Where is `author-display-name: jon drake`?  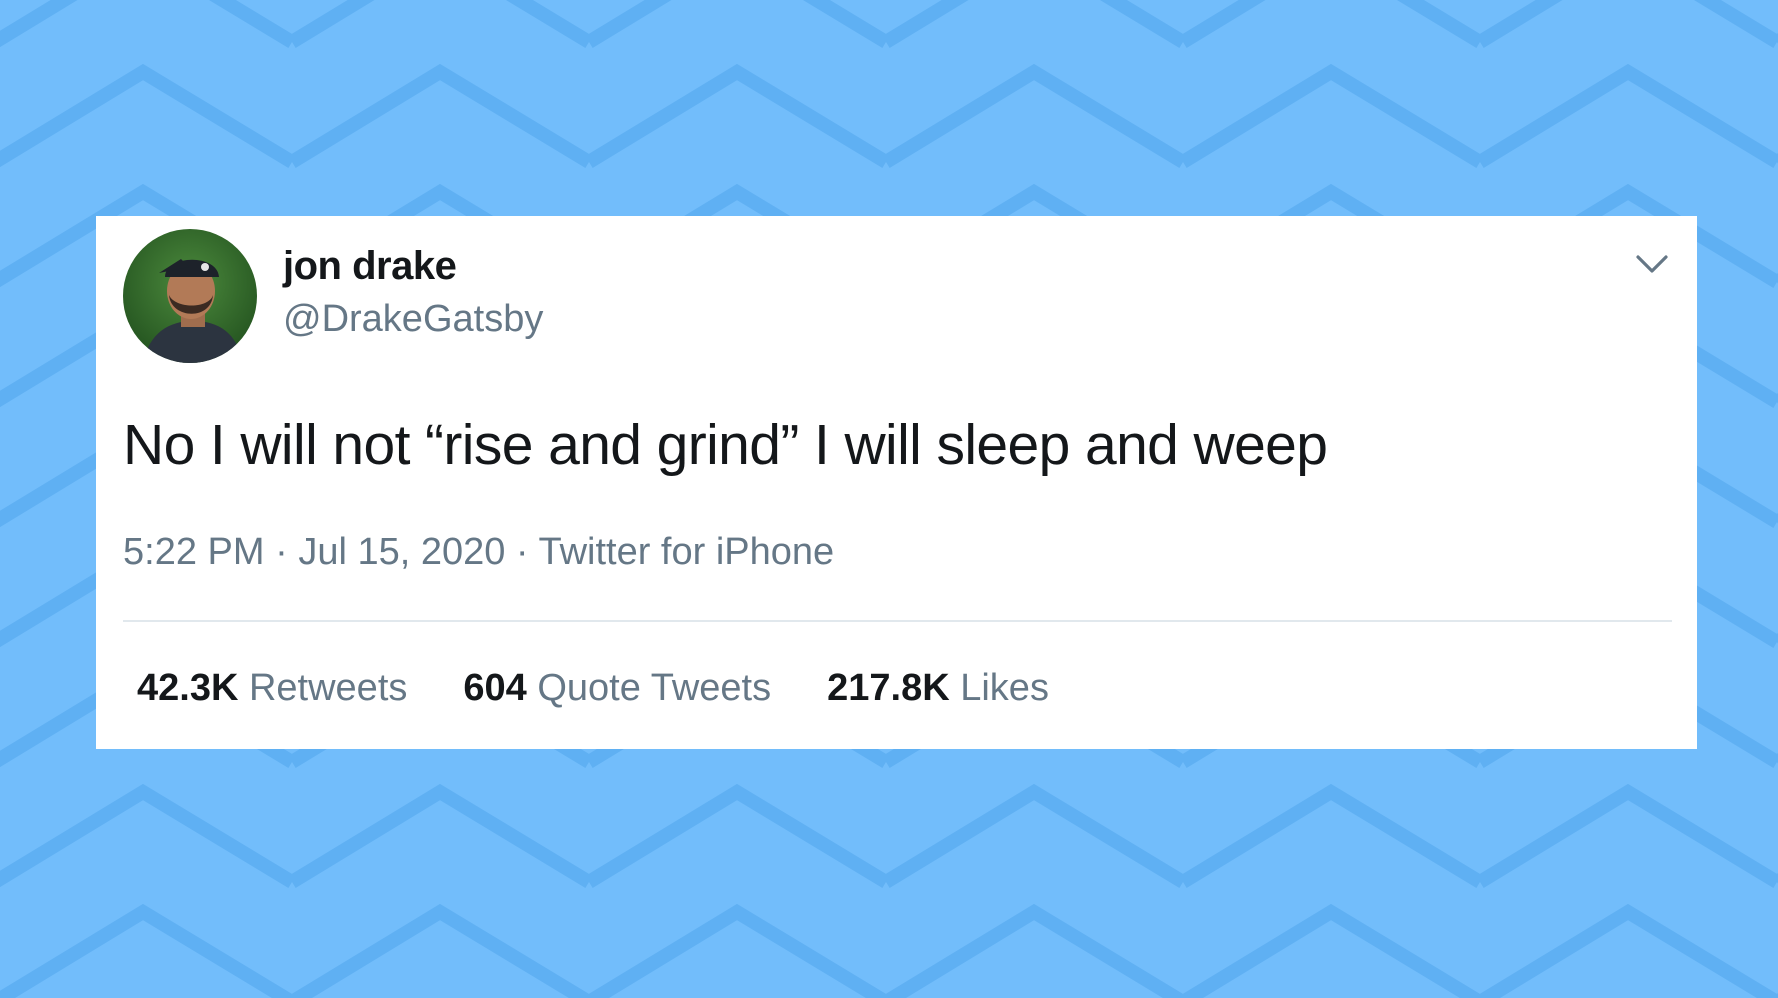
author-display-name: jon drake is located at coordinates (370, 266).